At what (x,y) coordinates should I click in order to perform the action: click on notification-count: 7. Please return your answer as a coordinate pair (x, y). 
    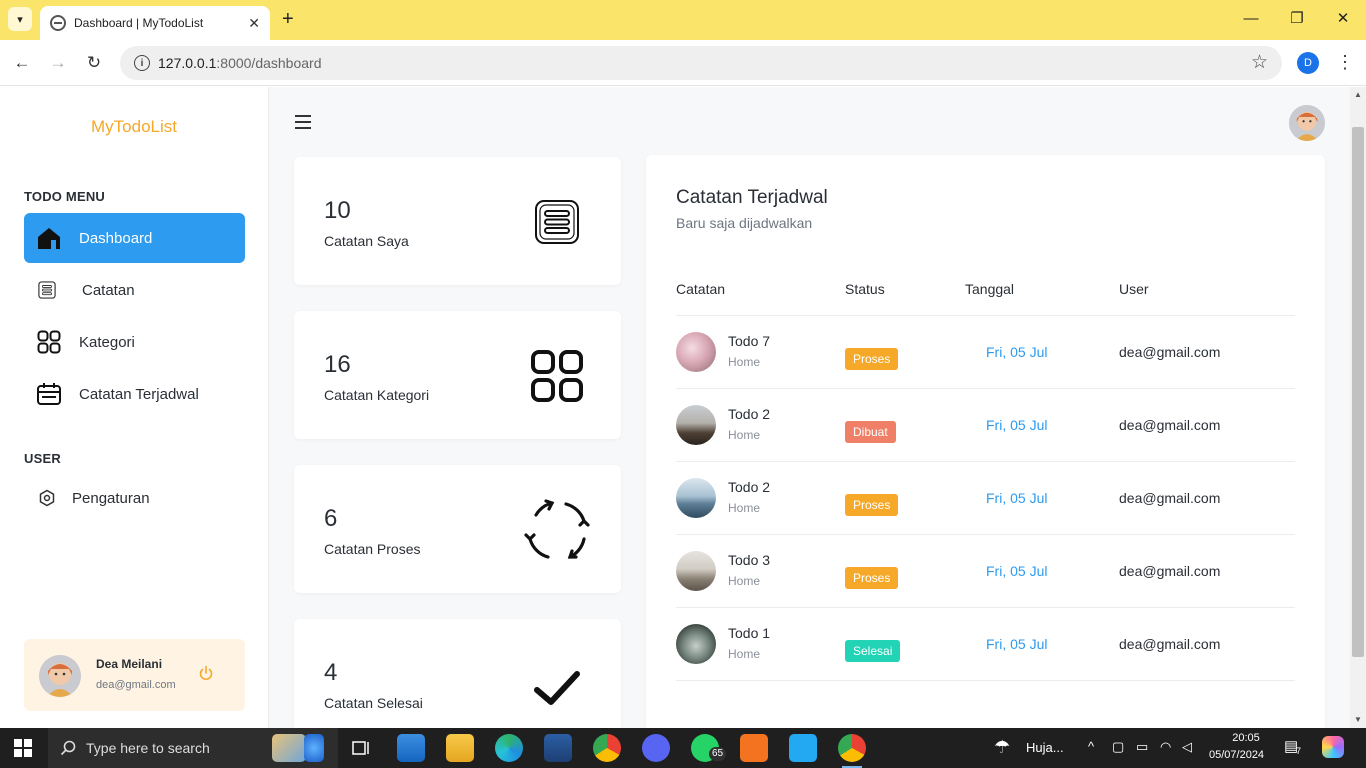
    Looking at the image, I should click on (1299, 751).